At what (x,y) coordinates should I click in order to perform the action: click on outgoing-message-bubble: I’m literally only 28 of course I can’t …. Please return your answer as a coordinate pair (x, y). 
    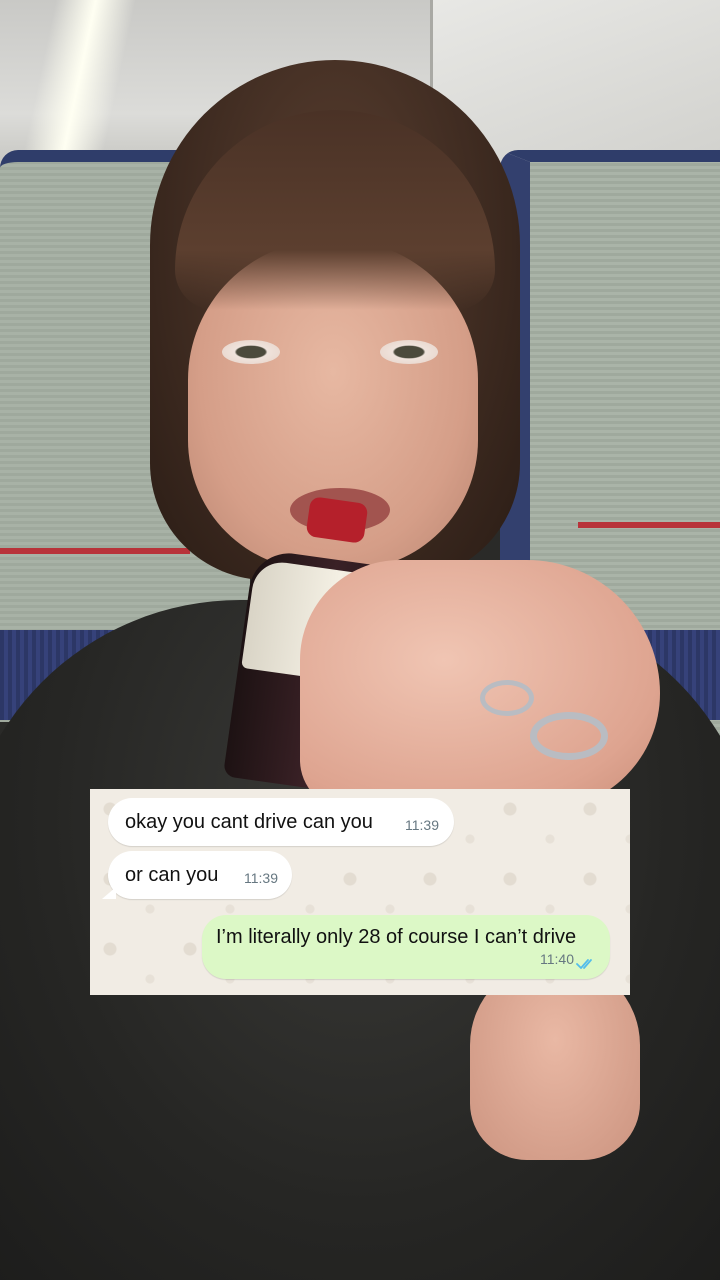
    Looking at the image, I should click on (406, 947).